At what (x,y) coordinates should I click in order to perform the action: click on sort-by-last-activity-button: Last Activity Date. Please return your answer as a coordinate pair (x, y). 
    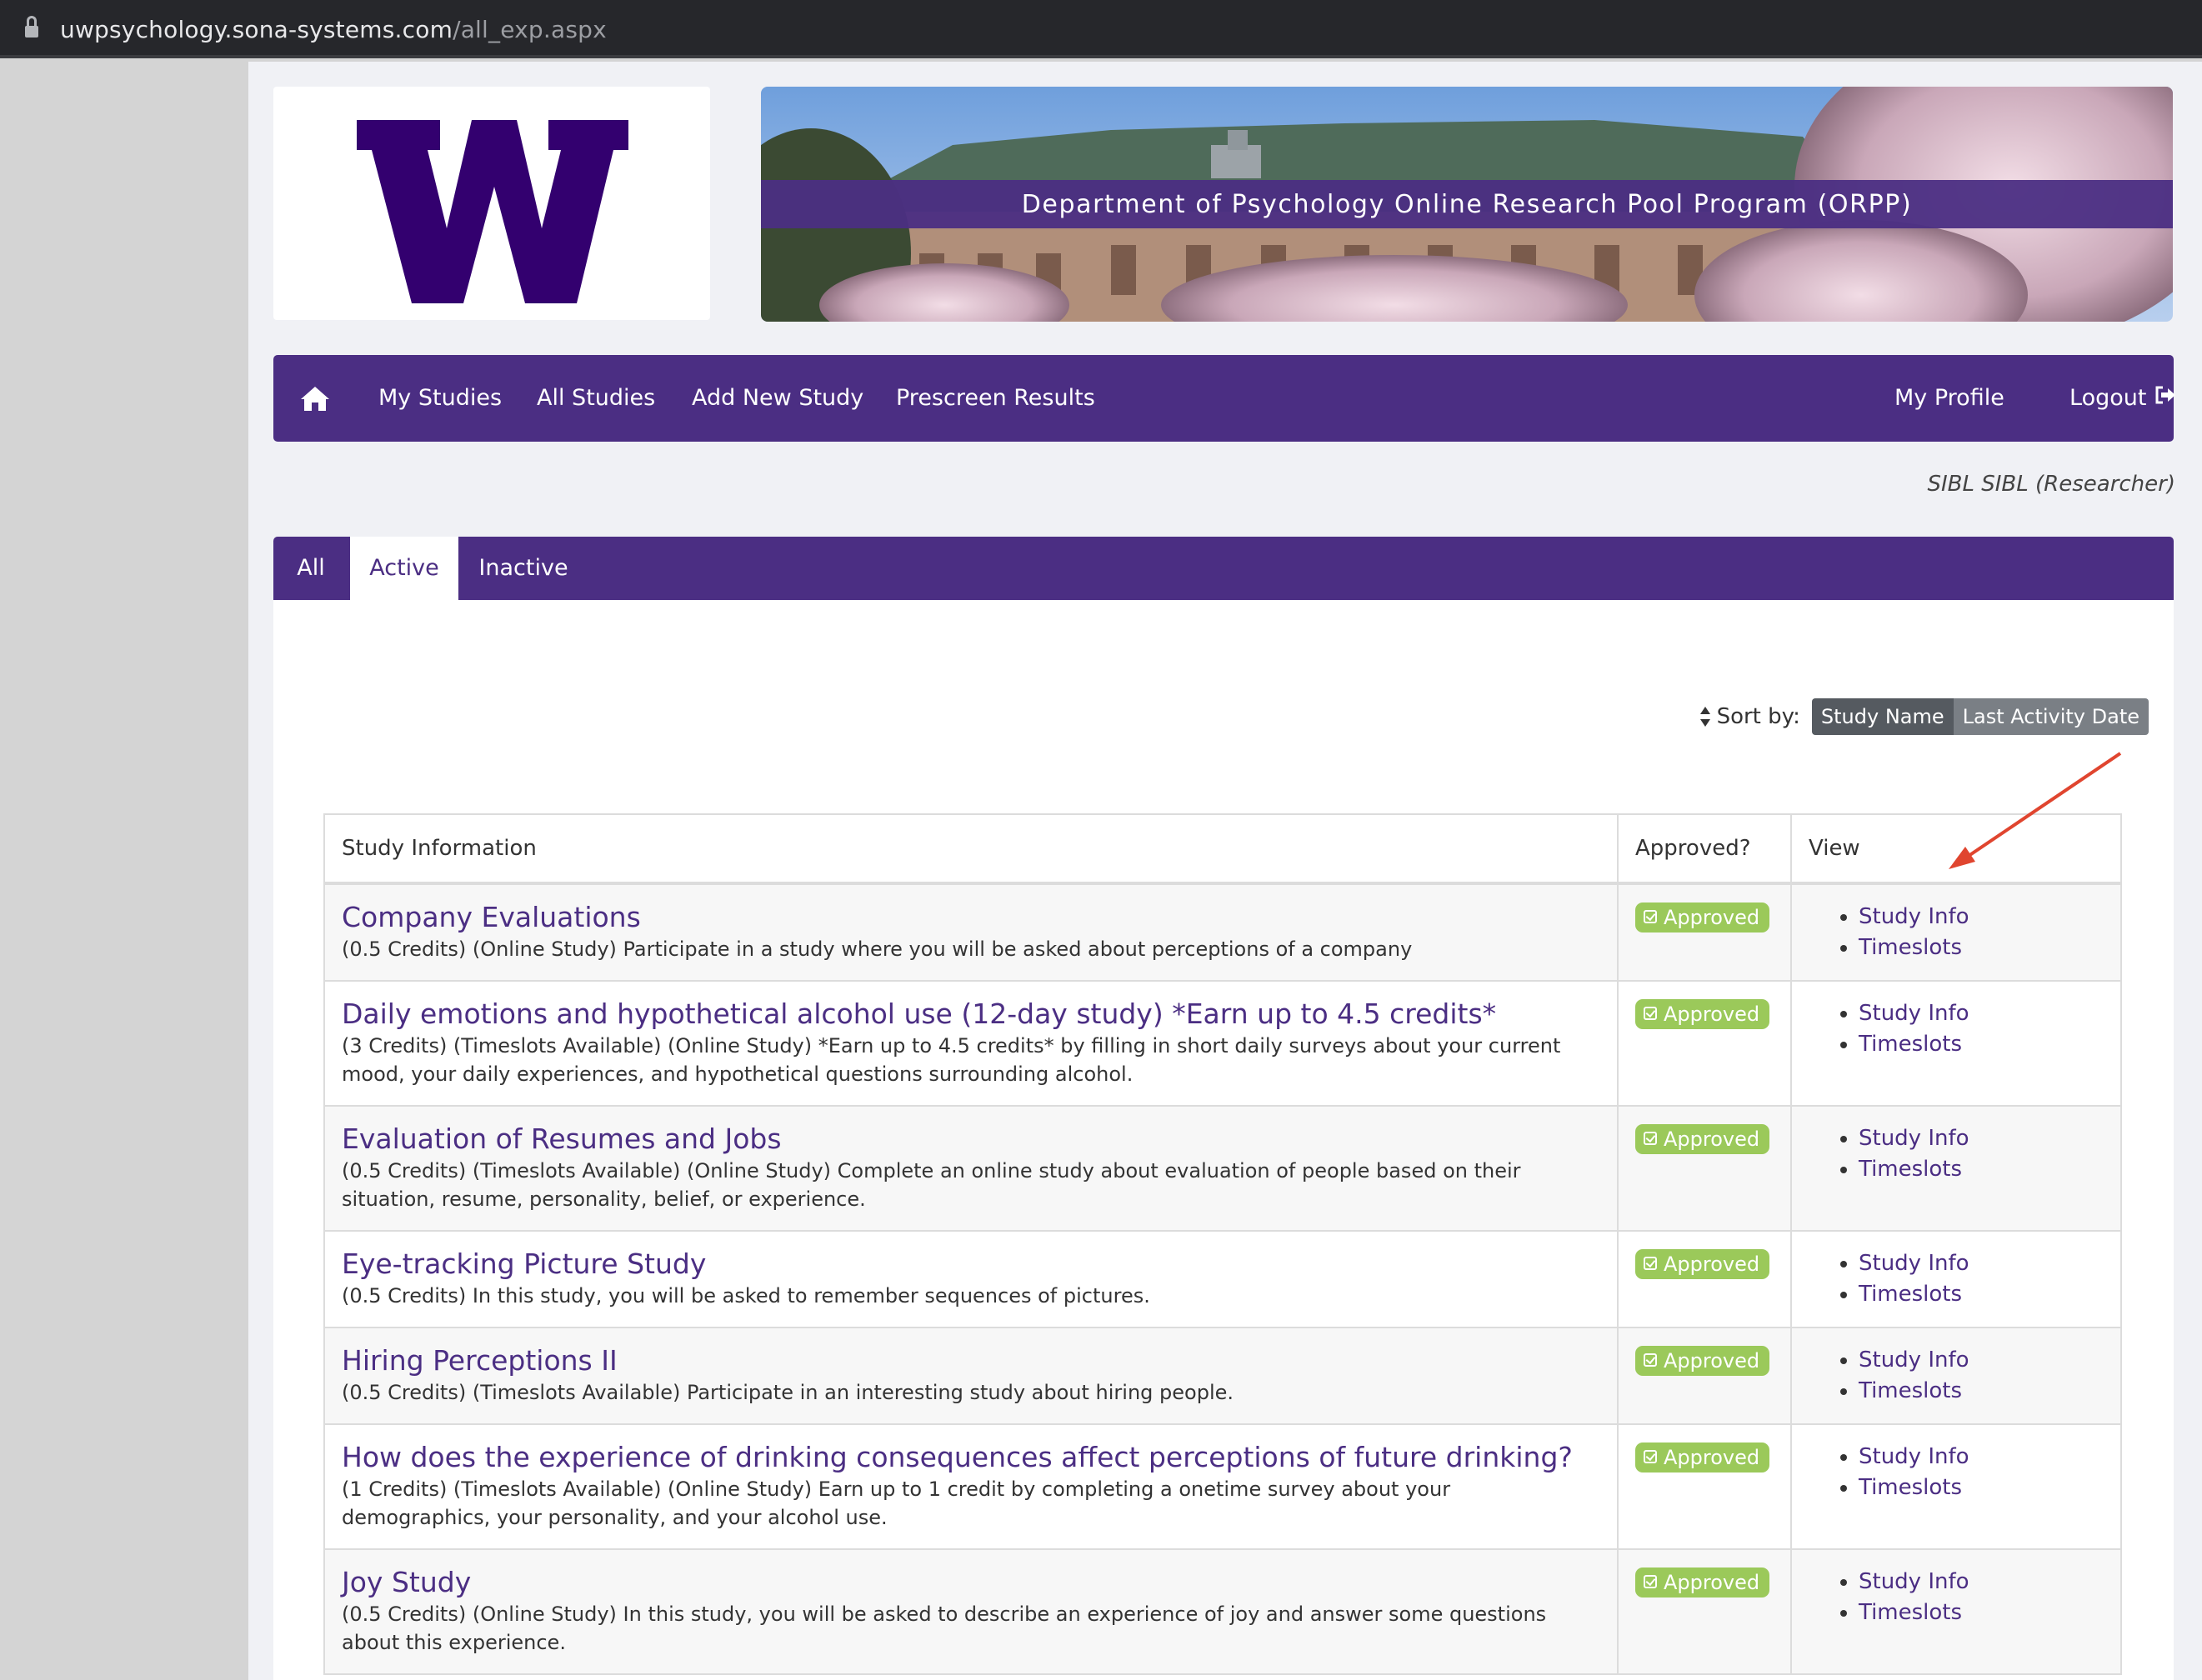
    Looking at the image, I should click on (2051, 716).